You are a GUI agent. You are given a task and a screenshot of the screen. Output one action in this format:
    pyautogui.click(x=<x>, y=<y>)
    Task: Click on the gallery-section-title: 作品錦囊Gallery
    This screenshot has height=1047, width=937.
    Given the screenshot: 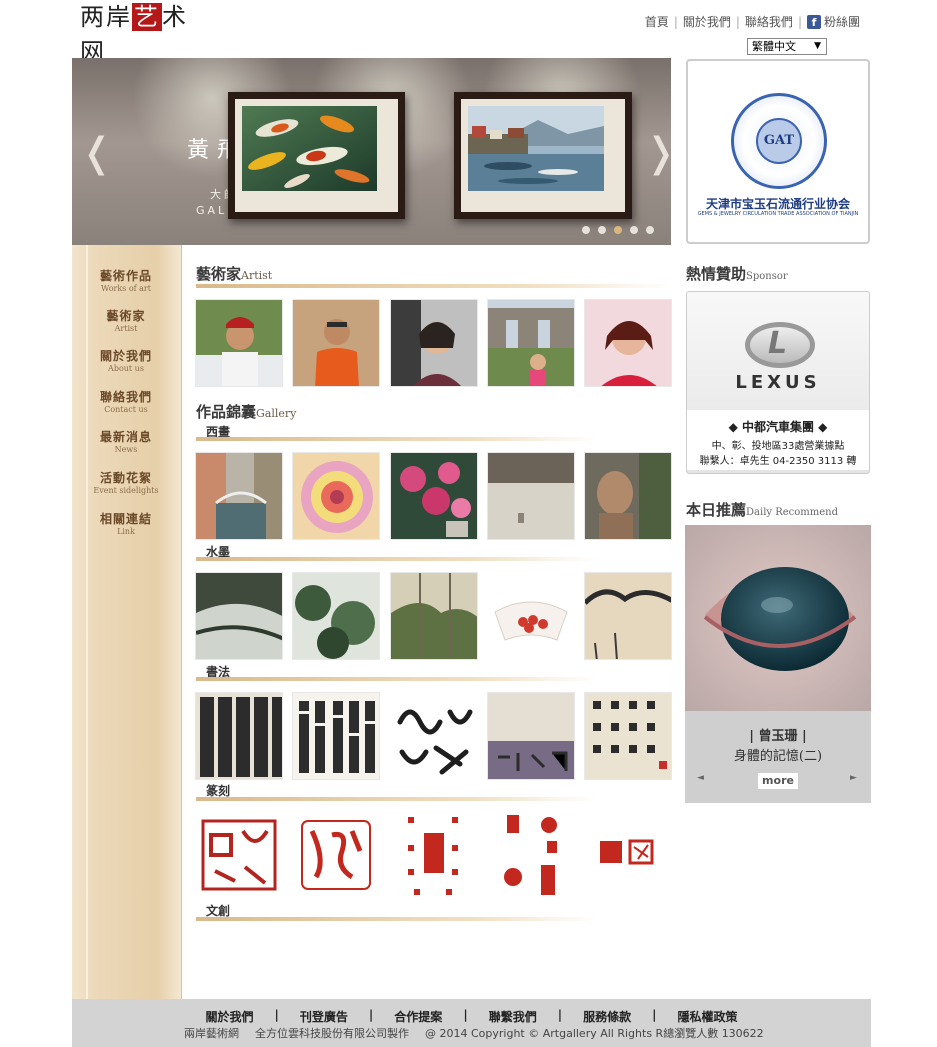 What is the action you would take?
    pyautogui.click(x=246, y=411)
    